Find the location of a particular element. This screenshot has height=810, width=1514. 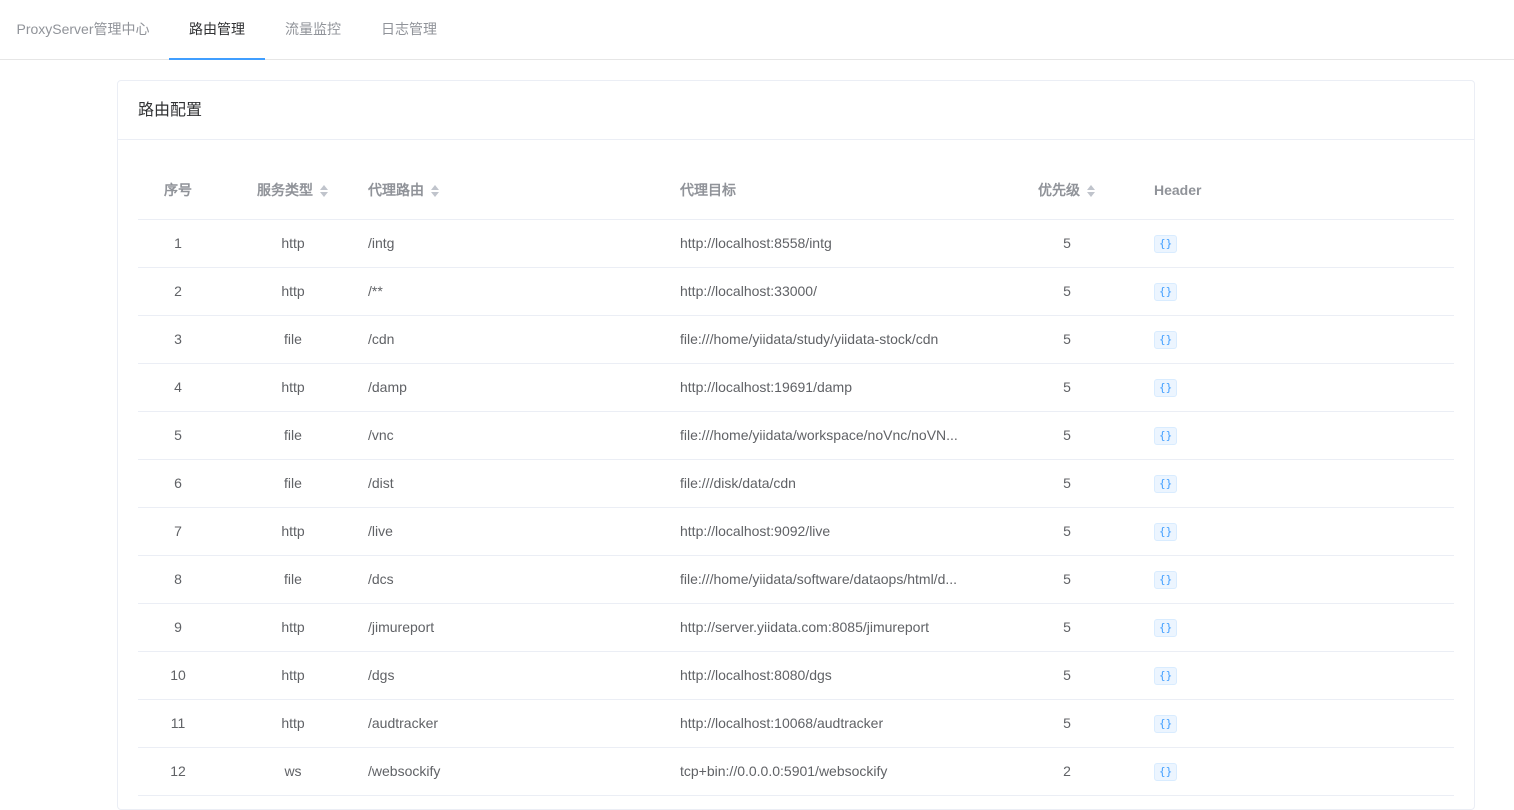

cell-index: 12 is located at coordinates (178, 771).